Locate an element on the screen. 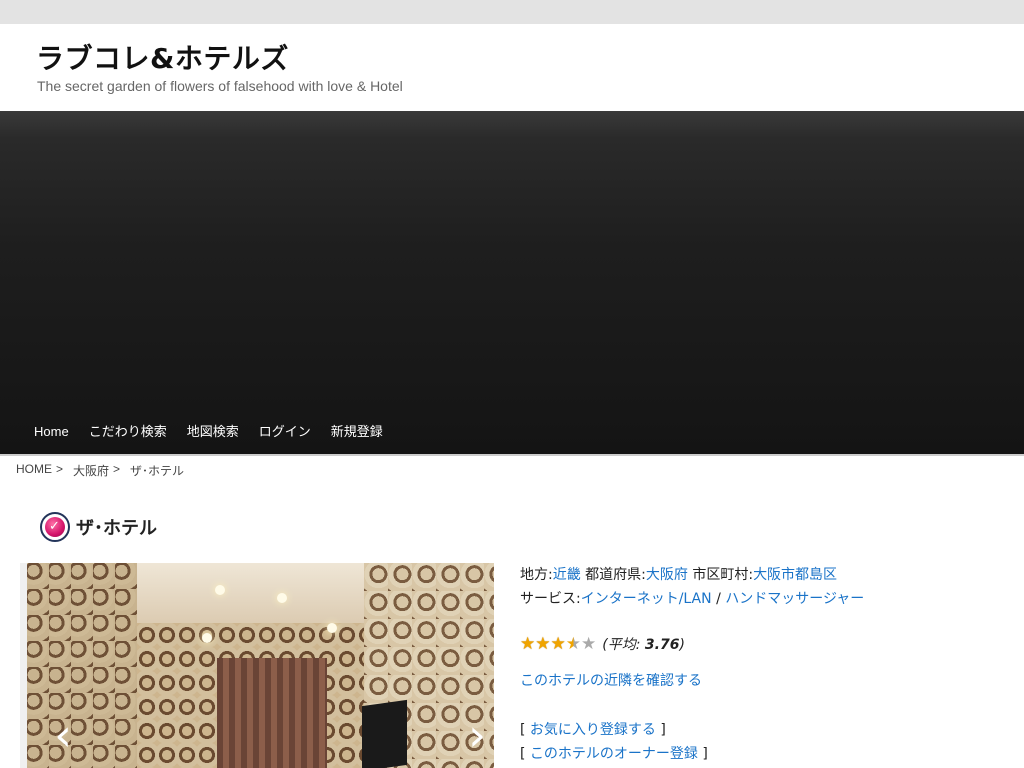 The width and height of the screenshot is (1024, 768). breadcrumb-home: HOME is located at coordinates (34, 470).